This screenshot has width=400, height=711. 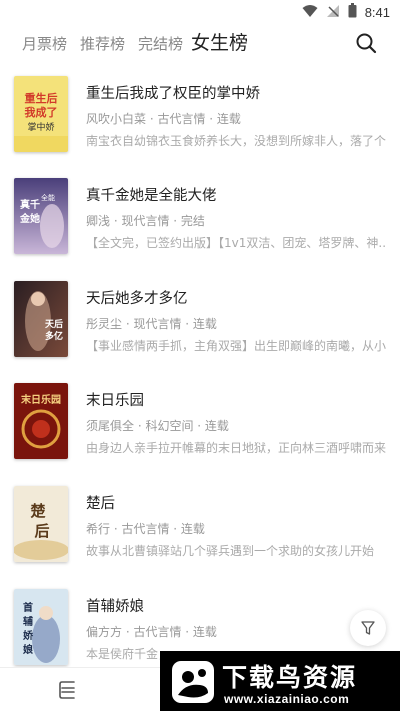 I want to click on book-meta: 希行 · 古代言情 · 连载, so click(x=145, y=529).